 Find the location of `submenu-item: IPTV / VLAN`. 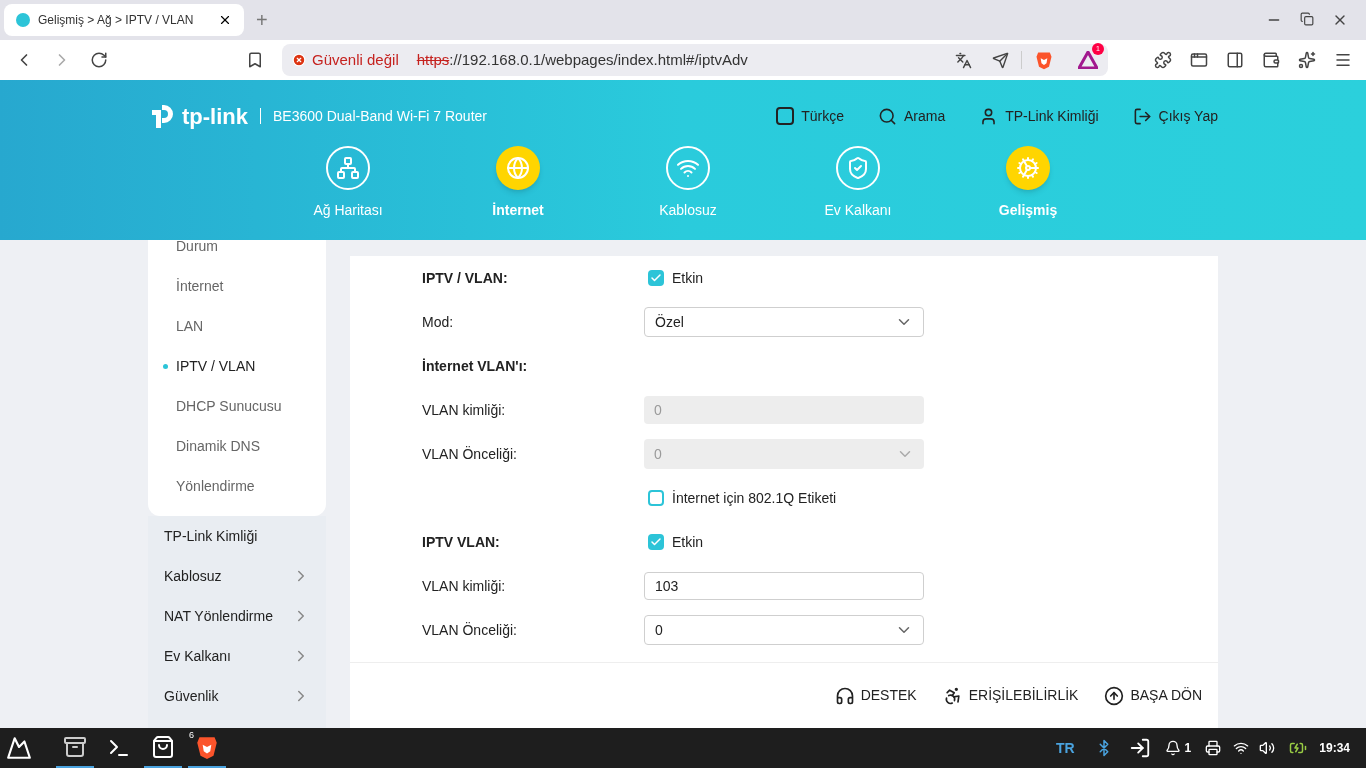

submenu-item: IPTV / VLAN is located at coordinates (237, 366).